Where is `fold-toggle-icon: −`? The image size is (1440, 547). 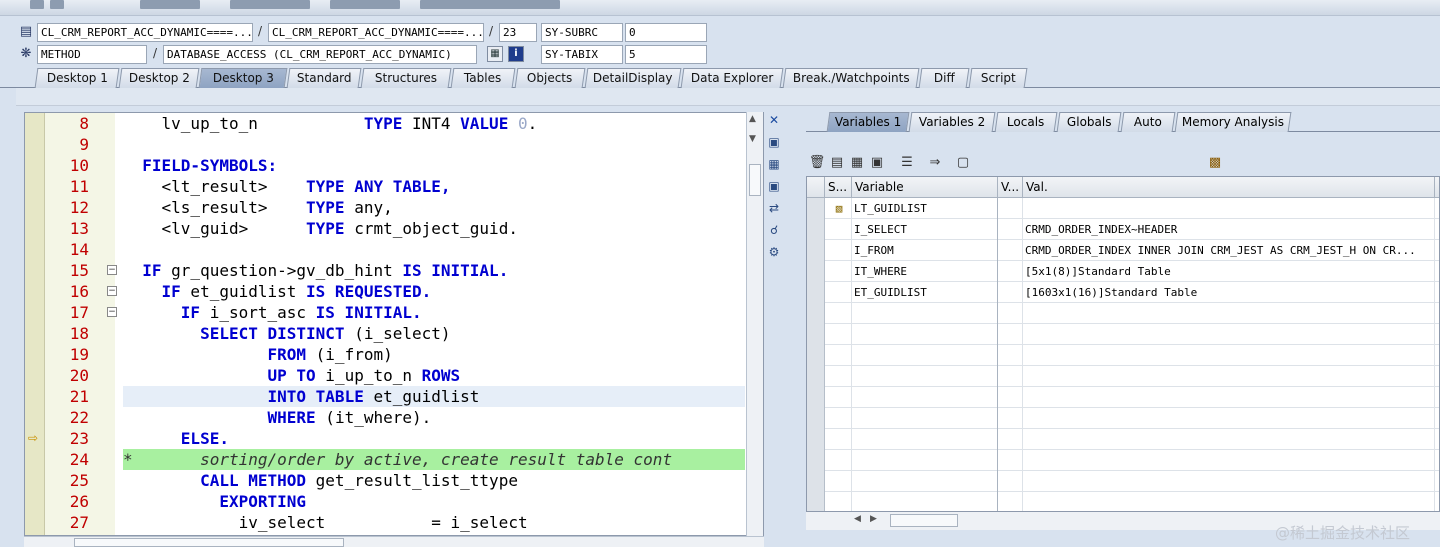
fold-toggle-icon: − is located at coordinates (112, 270).